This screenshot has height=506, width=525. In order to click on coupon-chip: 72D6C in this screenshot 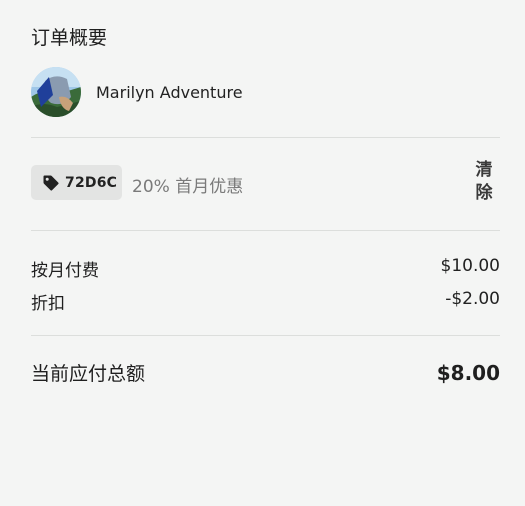, I will do `click(76, 182)`.